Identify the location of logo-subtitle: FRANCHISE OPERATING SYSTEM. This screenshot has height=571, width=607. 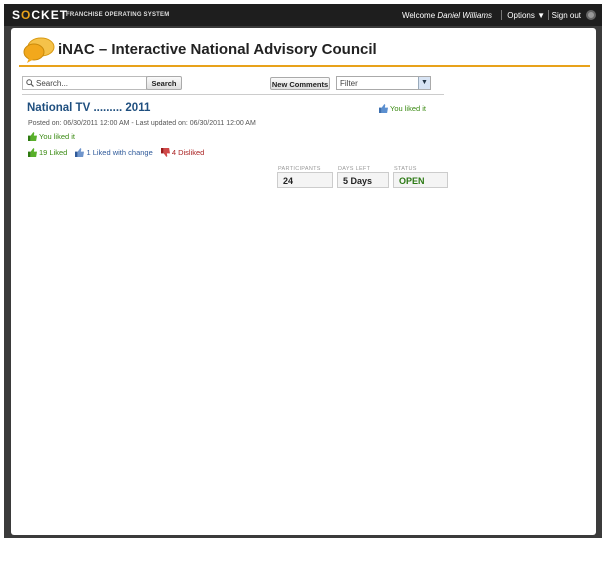
(118, 15).